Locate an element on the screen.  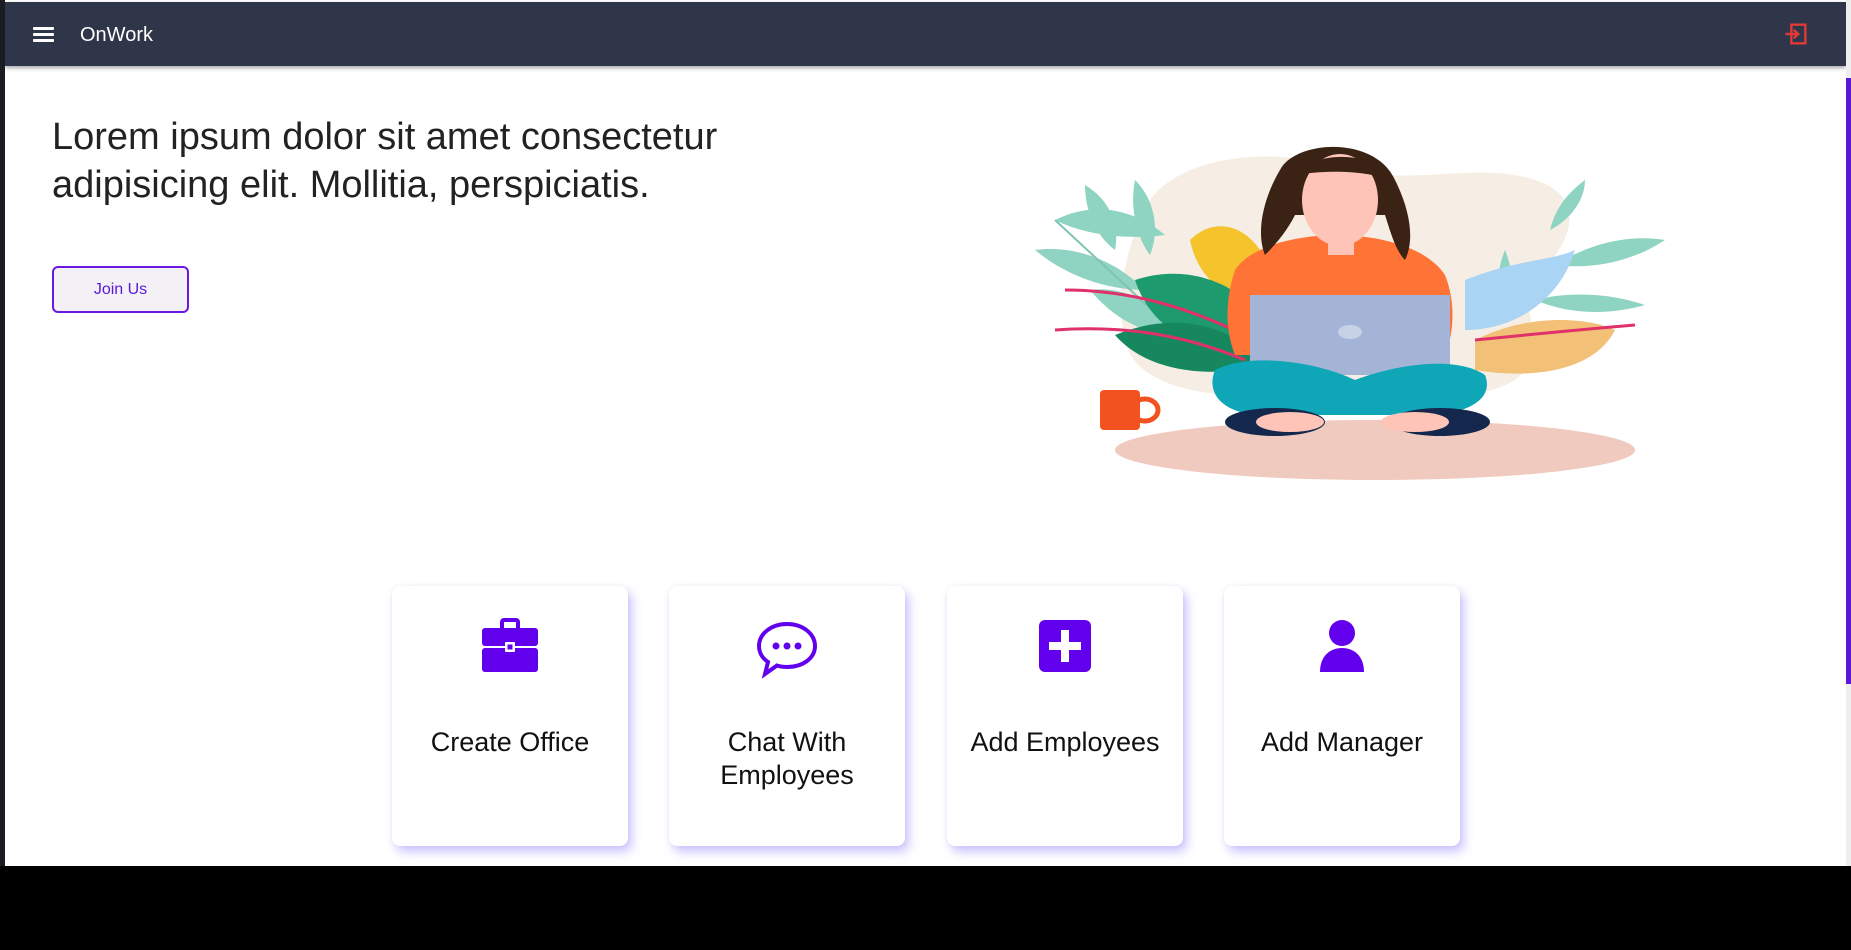
hamburger-menu-icon is located at coordinates (43, 34).